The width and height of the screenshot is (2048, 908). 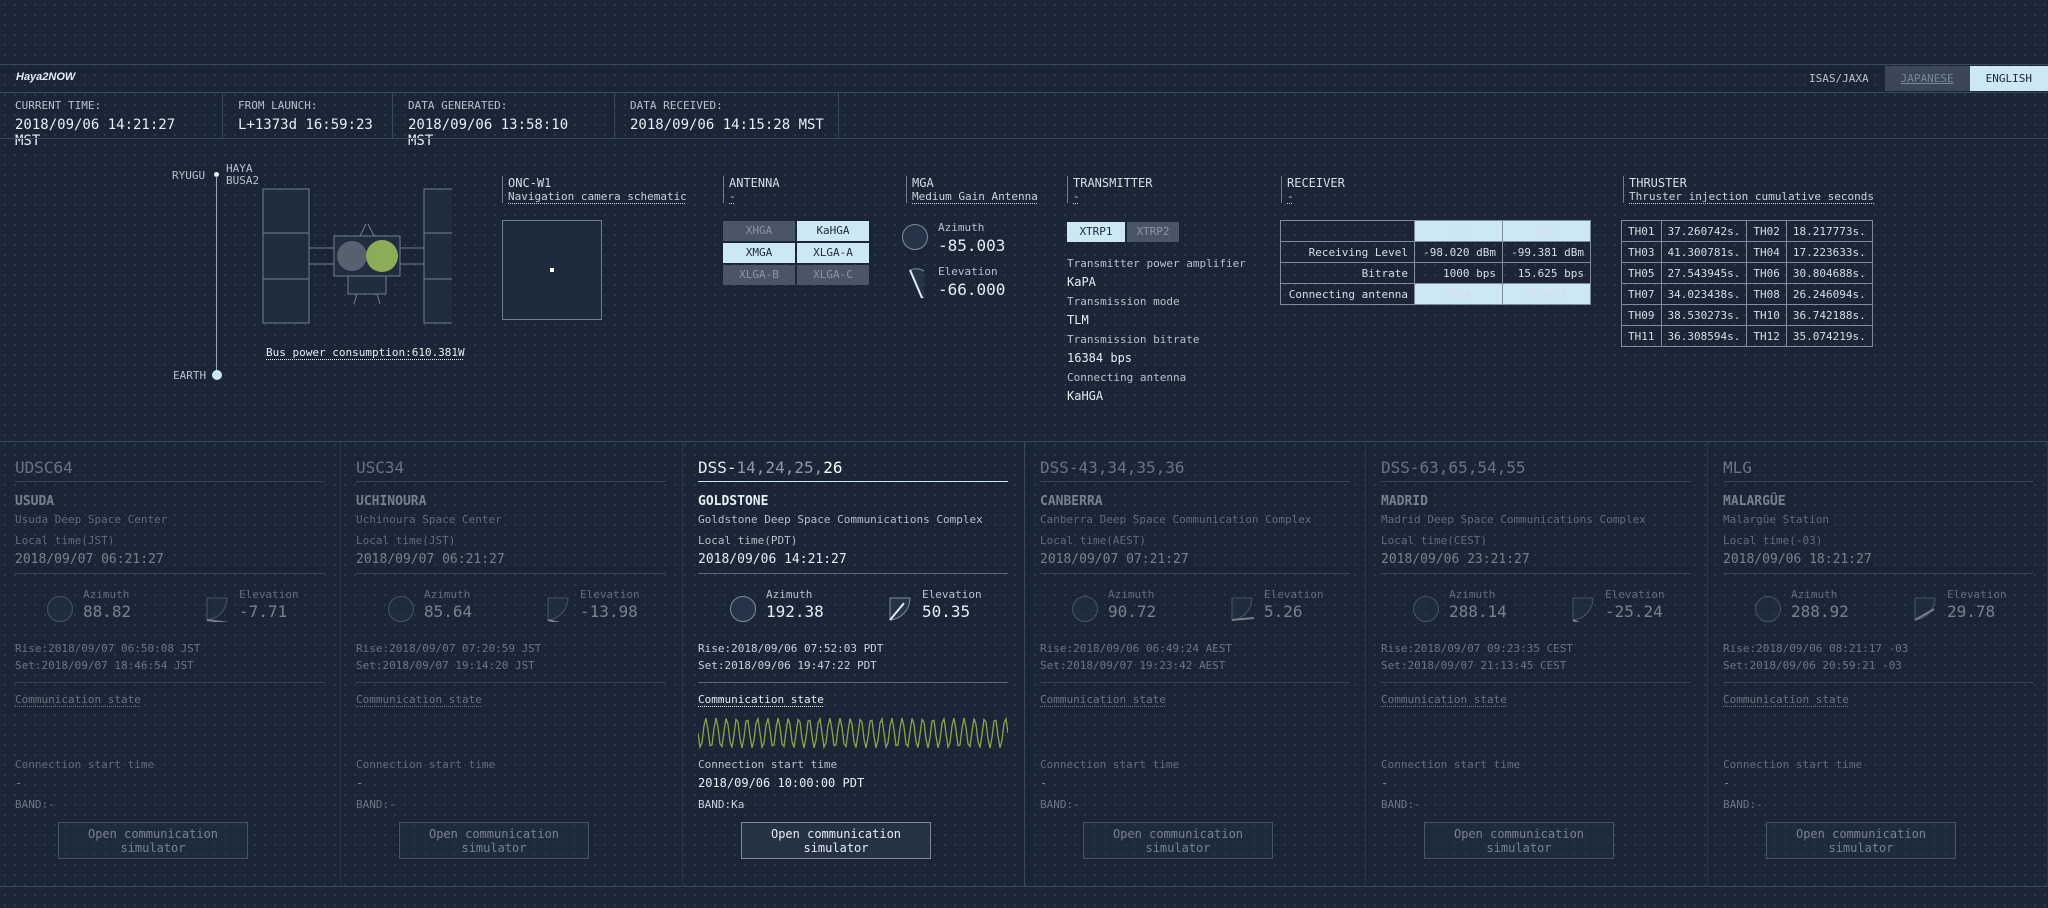 I want to click on header-links: ISAS/JAXA JAPANESE ENGLISH, so click(x=1920, y=78).